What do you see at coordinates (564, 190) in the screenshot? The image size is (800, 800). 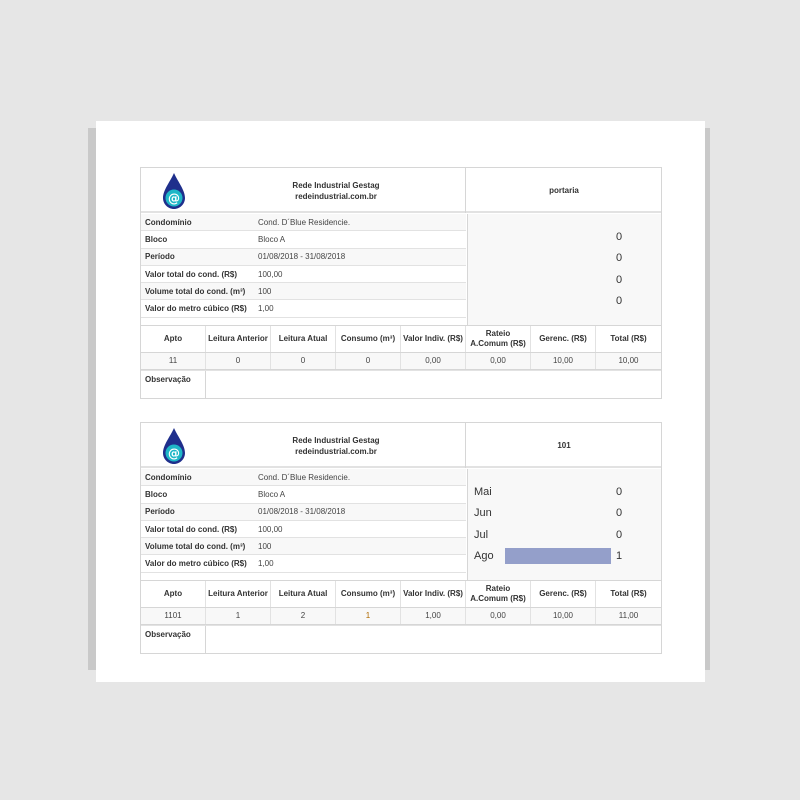 I see `unit-title: portaria` at bounding box center [564, 190].